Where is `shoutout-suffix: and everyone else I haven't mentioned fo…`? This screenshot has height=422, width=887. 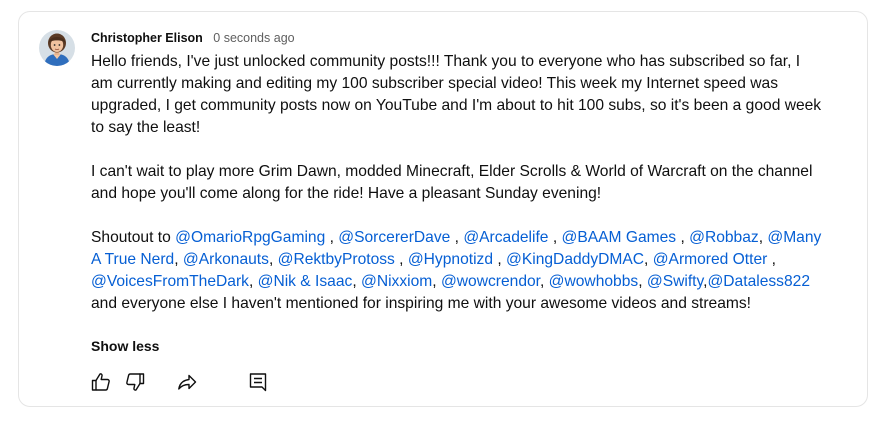
shoutout-suffix: and everyone else I haven't mentioned fo… is located at coordinates (421, 303).